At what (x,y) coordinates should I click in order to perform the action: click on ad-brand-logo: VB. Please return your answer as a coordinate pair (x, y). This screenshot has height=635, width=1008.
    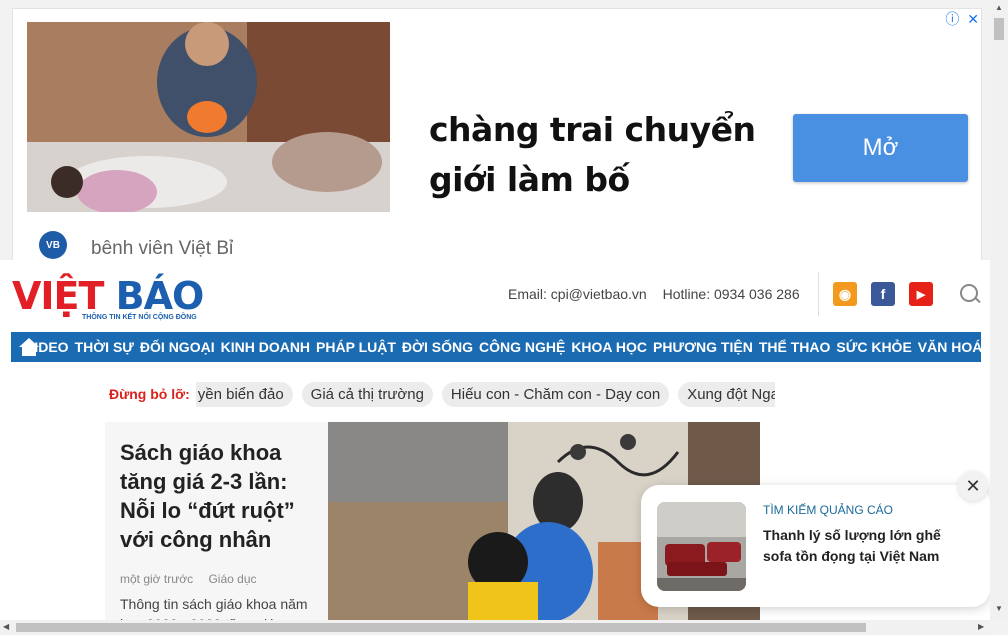
    Looking at the image, I should click on (53, 245).